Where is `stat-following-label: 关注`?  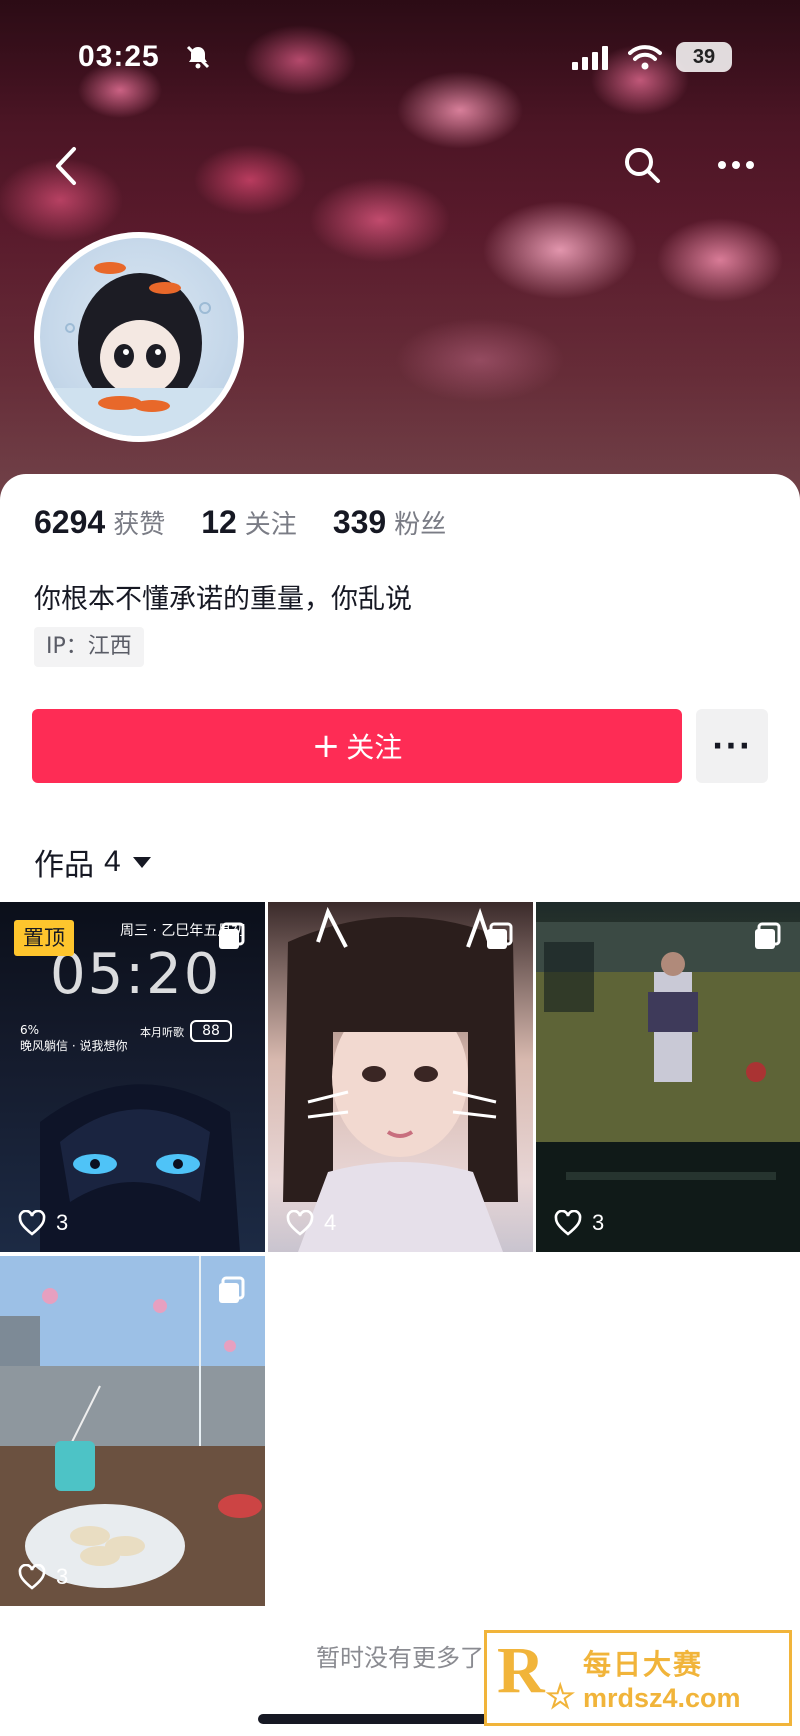 stat-following-label: 关注 is located at coordinates (270, 525).